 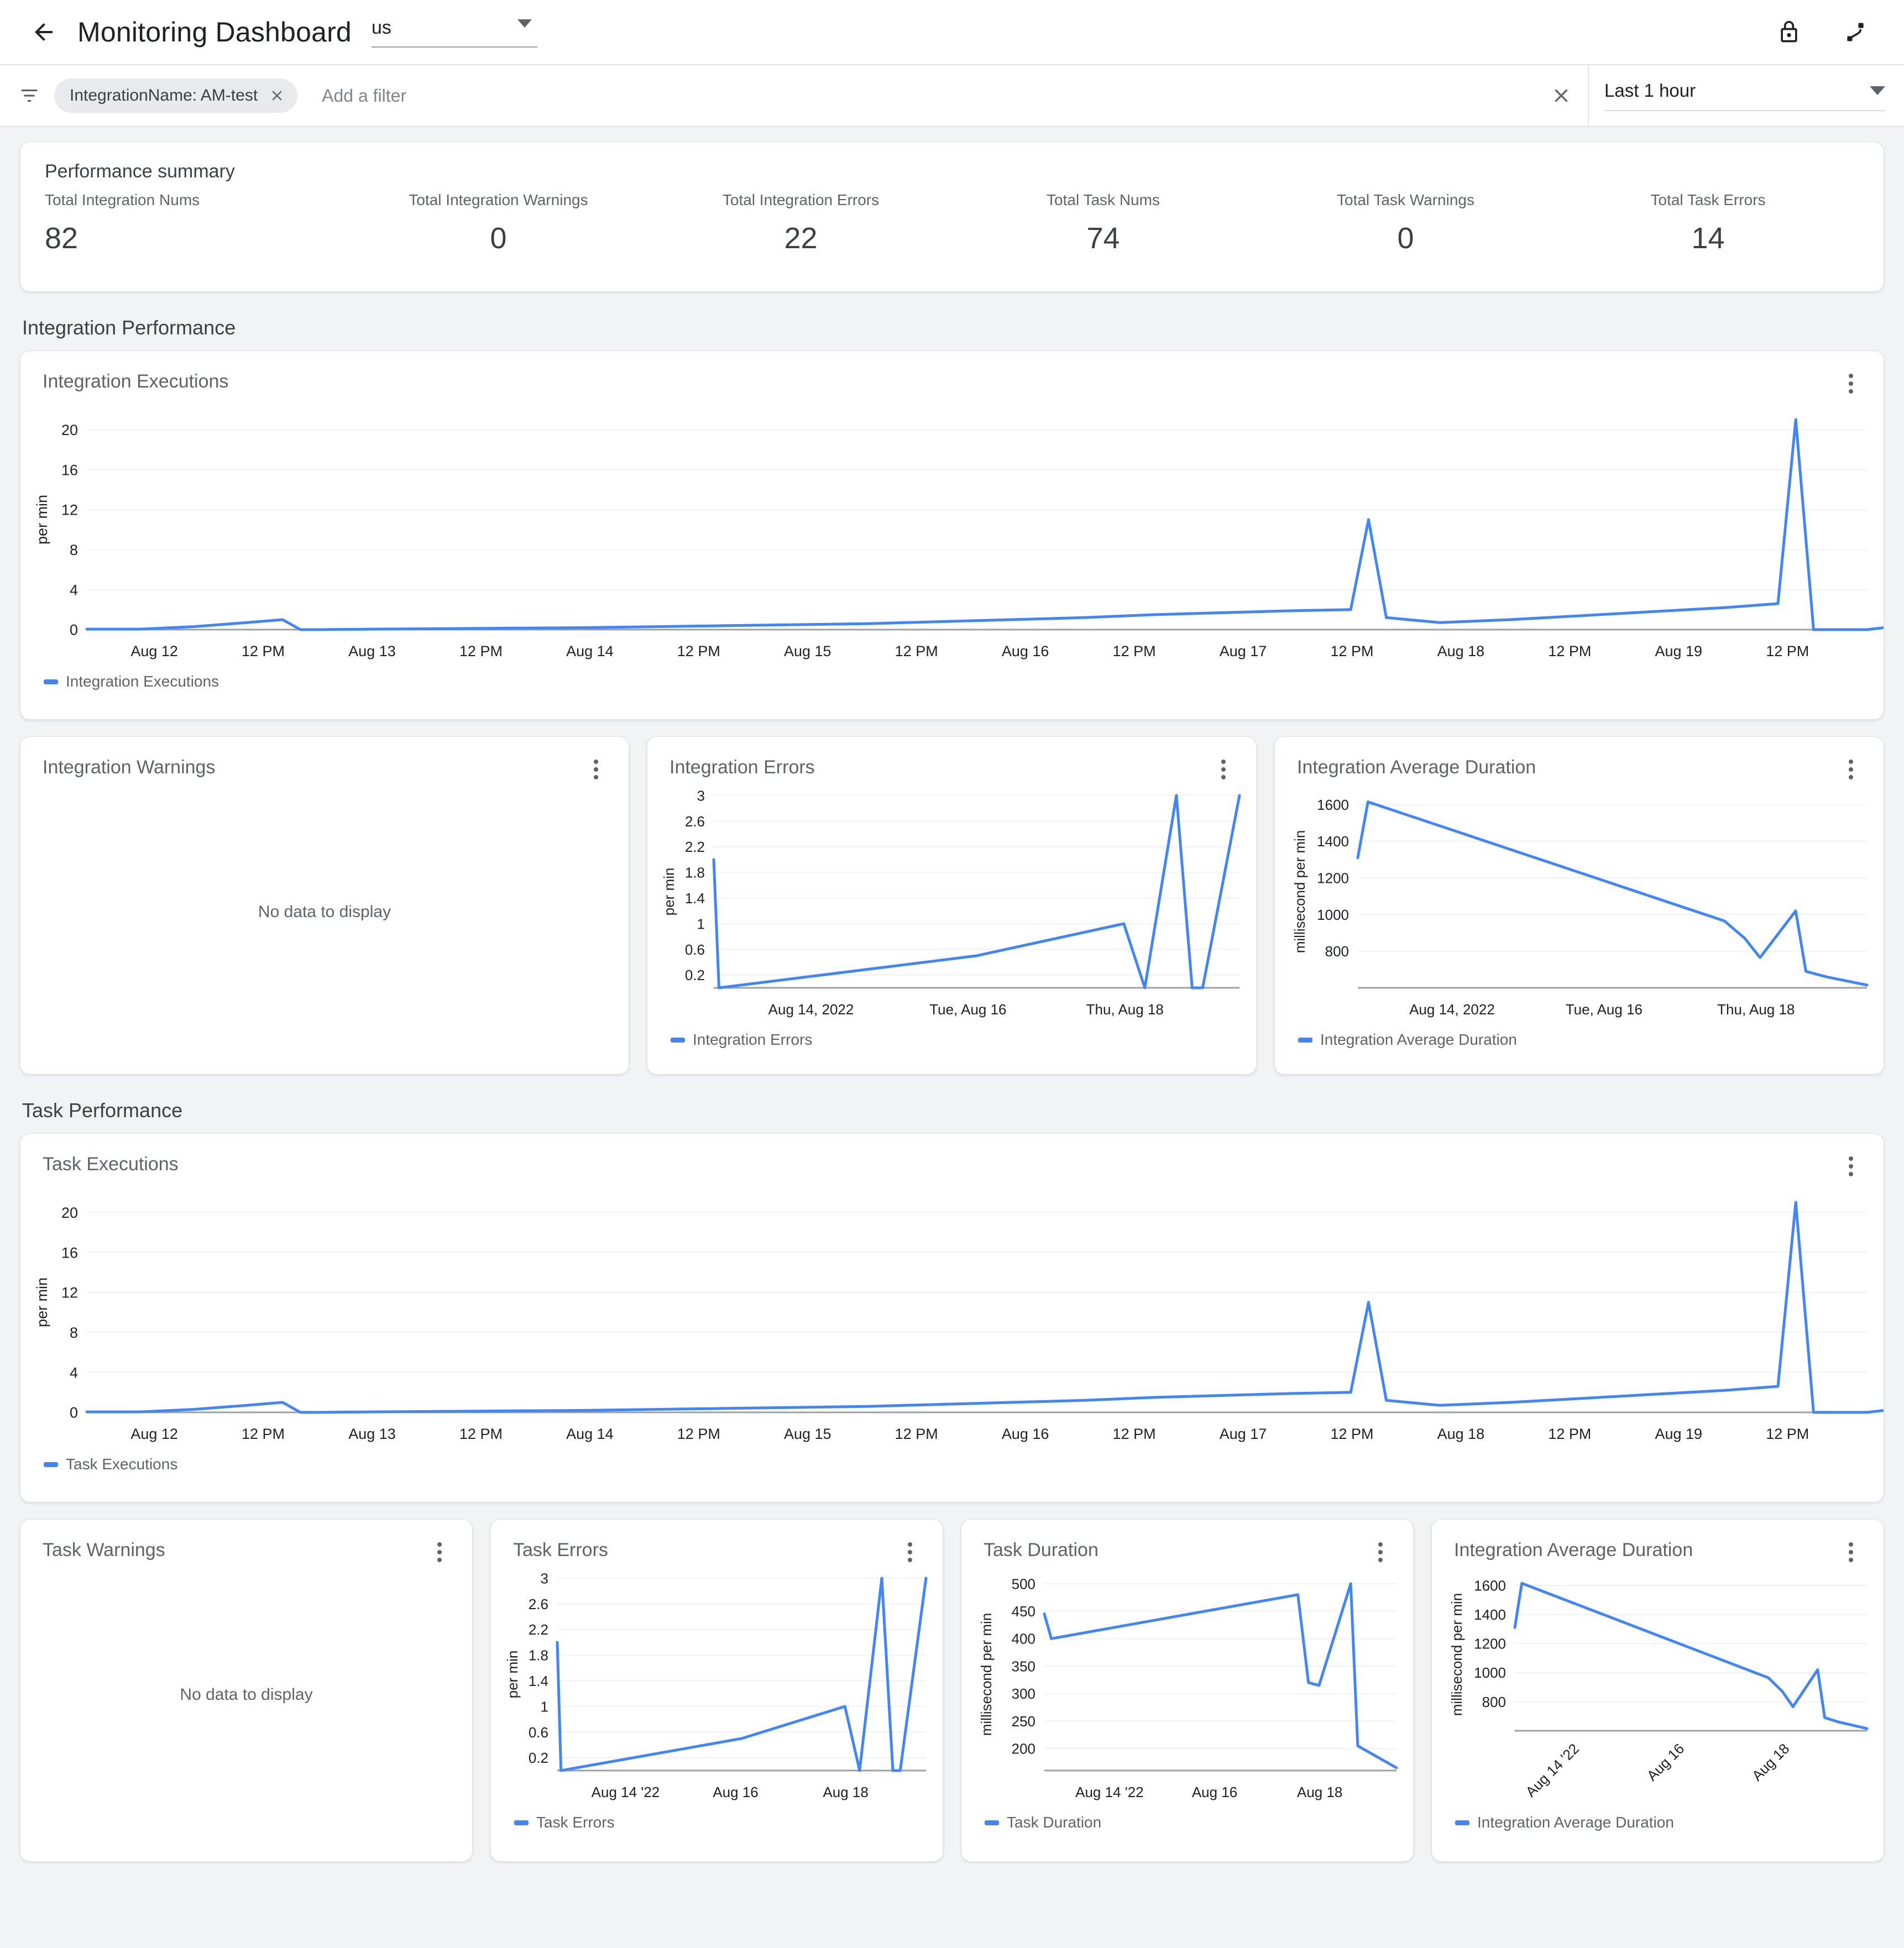 I want to click on metric-label: Total Integration Warnings, so click(x=499, y=199).